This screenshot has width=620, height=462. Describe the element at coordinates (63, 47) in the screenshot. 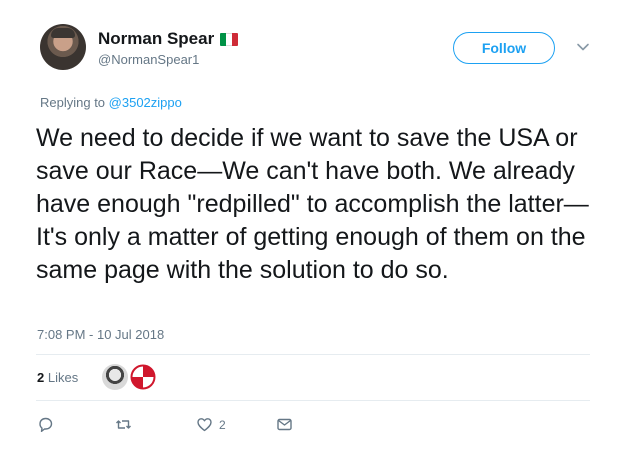

I see `avatar` at that location.